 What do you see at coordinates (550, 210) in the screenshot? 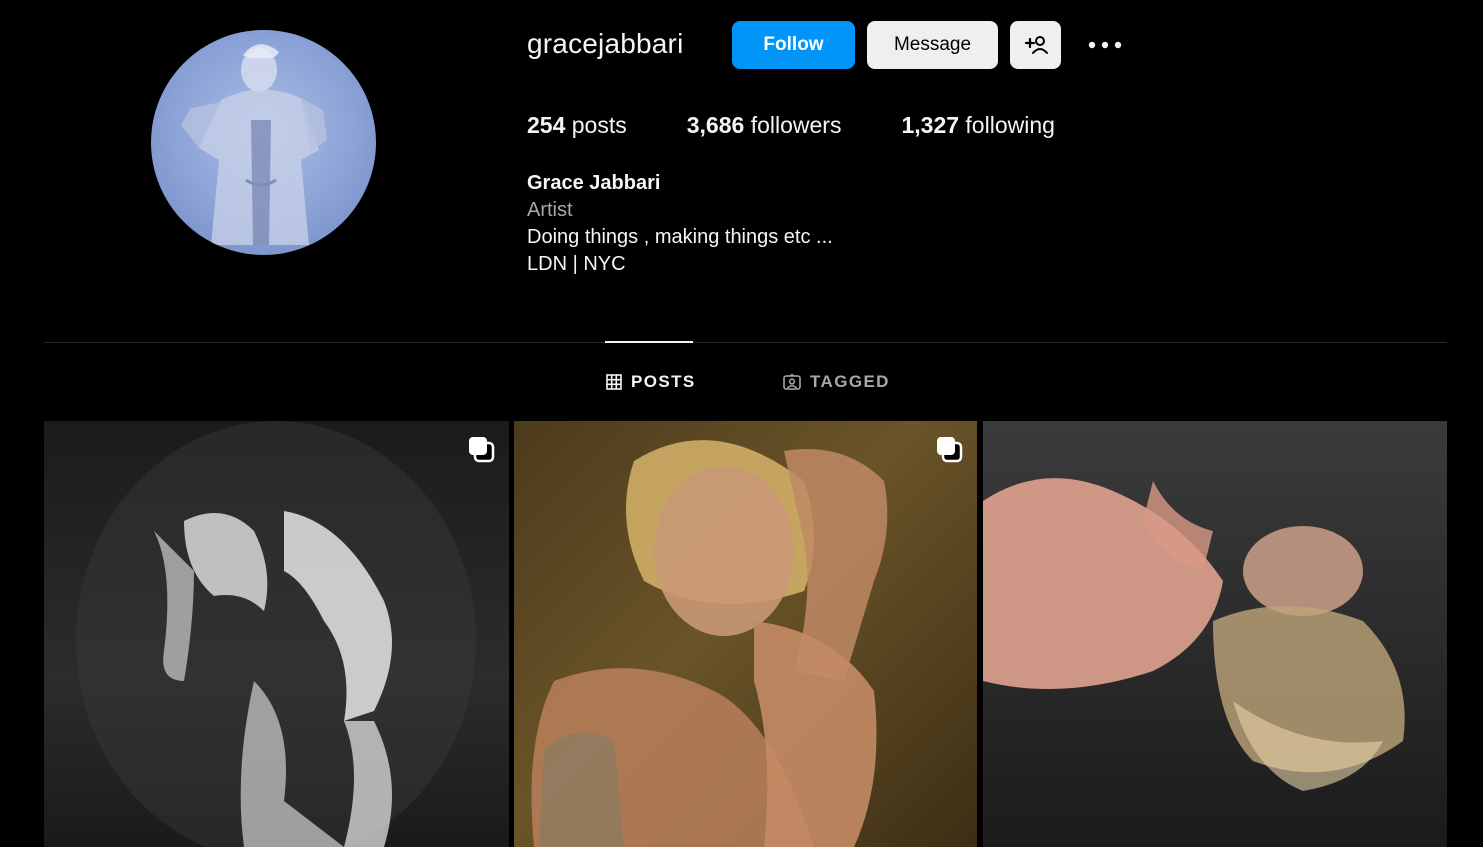
I see `profile-category: Artist` at bounding box center [550, 210].